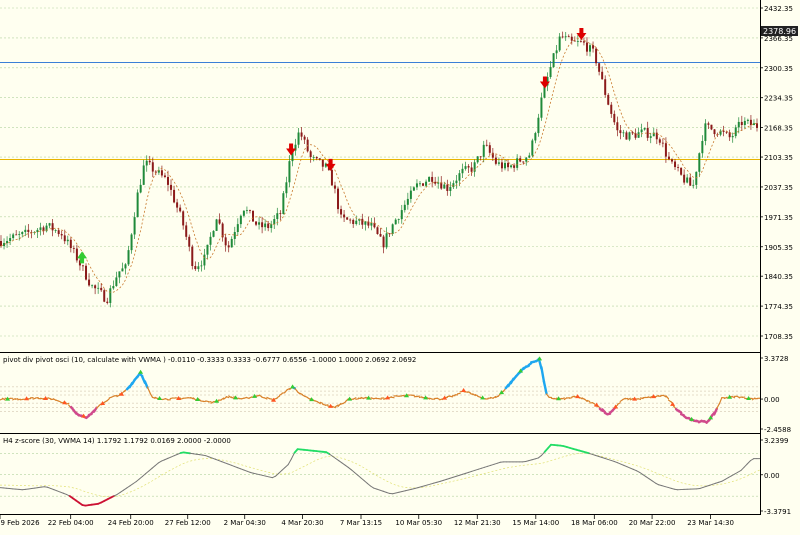 The image size is (800, 535). Describe the element at coordinates (380, 391) in the screenshot. I see `oscillator-series` at that location.